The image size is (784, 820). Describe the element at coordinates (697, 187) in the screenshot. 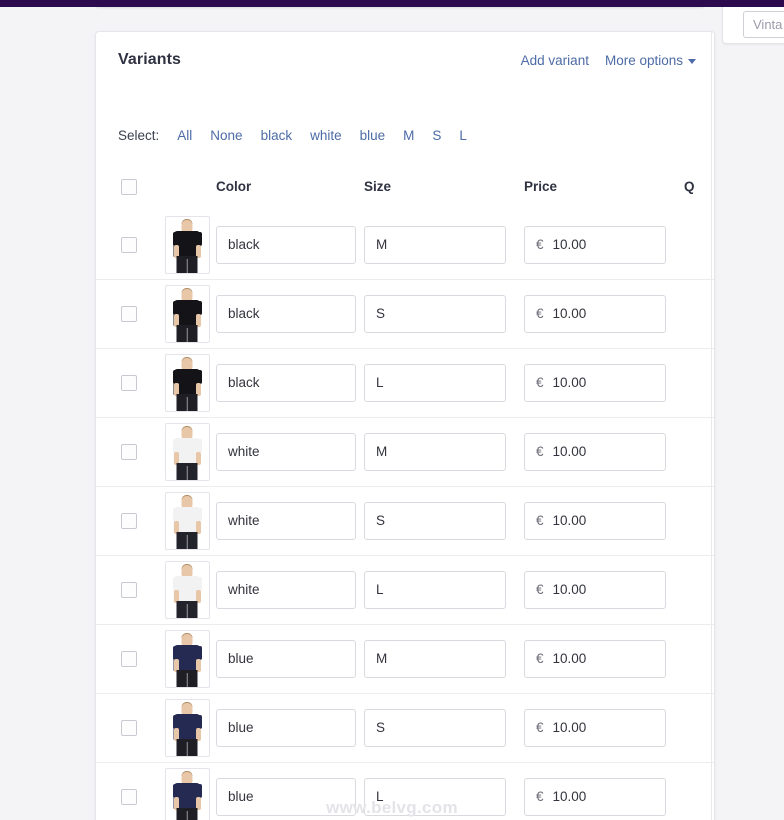

I see `header-cell-quantity: Q` at that location.